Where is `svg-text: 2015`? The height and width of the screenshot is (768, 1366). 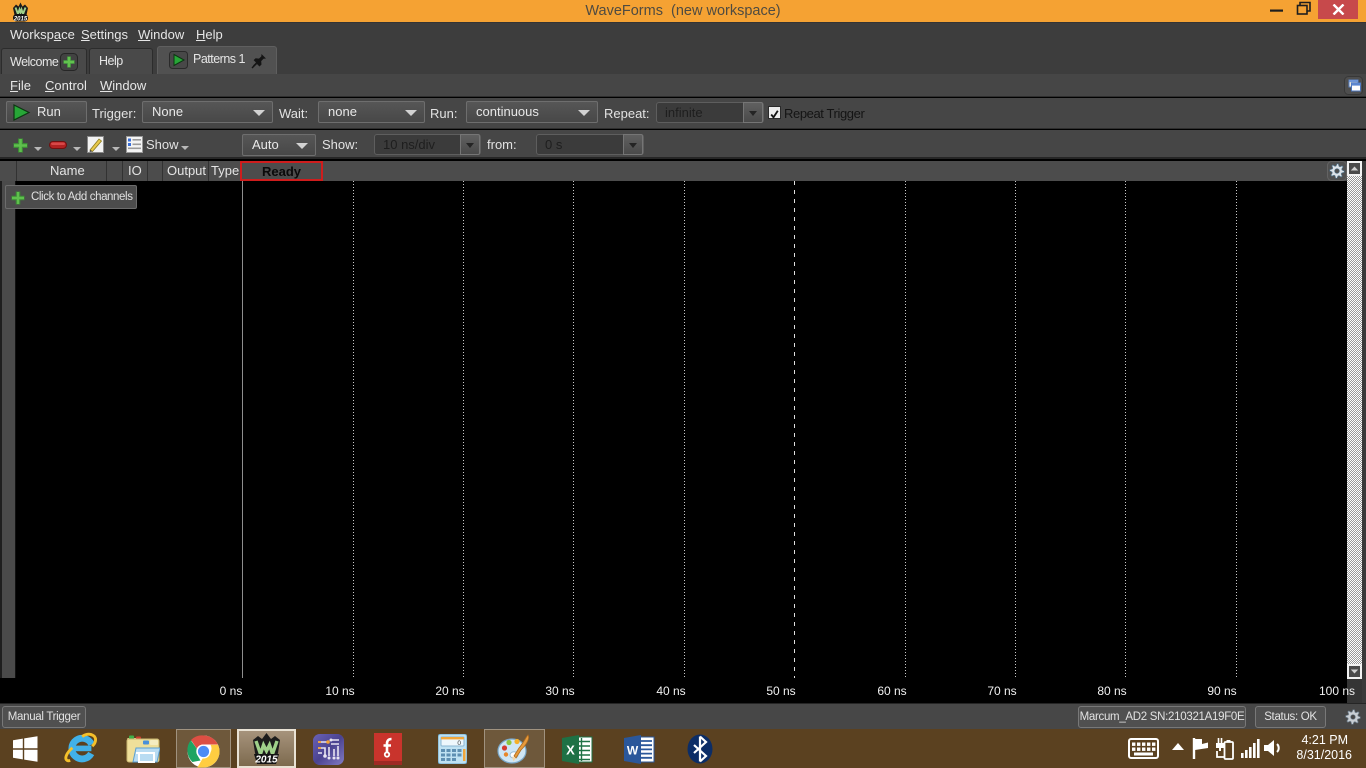 svg-text: 2015 is located at coordinates (266, 760).